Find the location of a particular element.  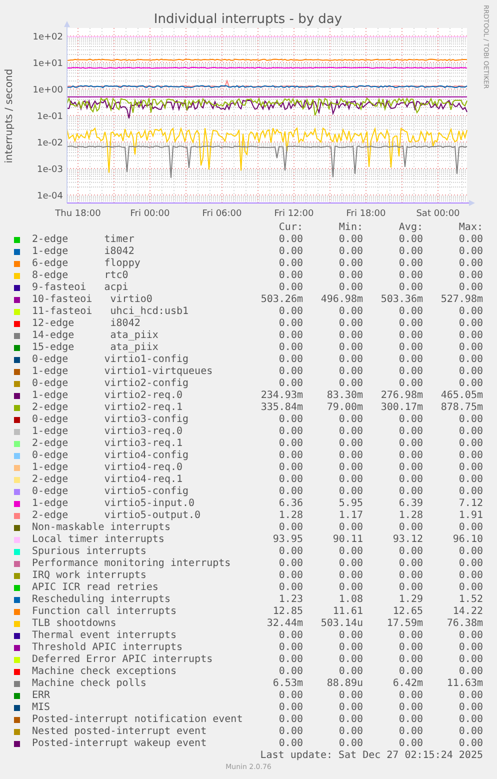

value-cell-text: 93.12 is located at coordinates (407, 540).